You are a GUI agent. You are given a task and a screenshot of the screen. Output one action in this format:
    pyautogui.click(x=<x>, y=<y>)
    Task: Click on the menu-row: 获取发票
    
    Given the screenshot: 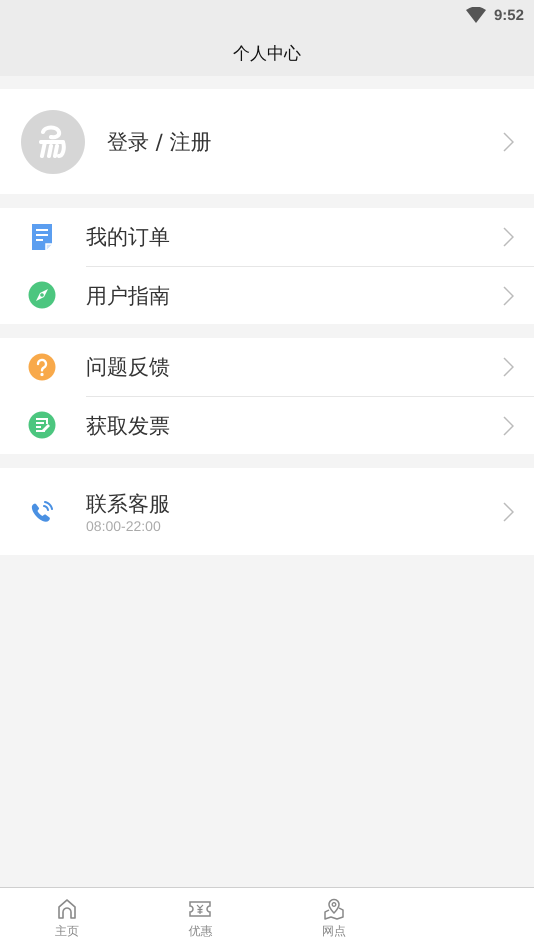 What is the action you would take?
    pyautogui.click(x=267, y=425)
    